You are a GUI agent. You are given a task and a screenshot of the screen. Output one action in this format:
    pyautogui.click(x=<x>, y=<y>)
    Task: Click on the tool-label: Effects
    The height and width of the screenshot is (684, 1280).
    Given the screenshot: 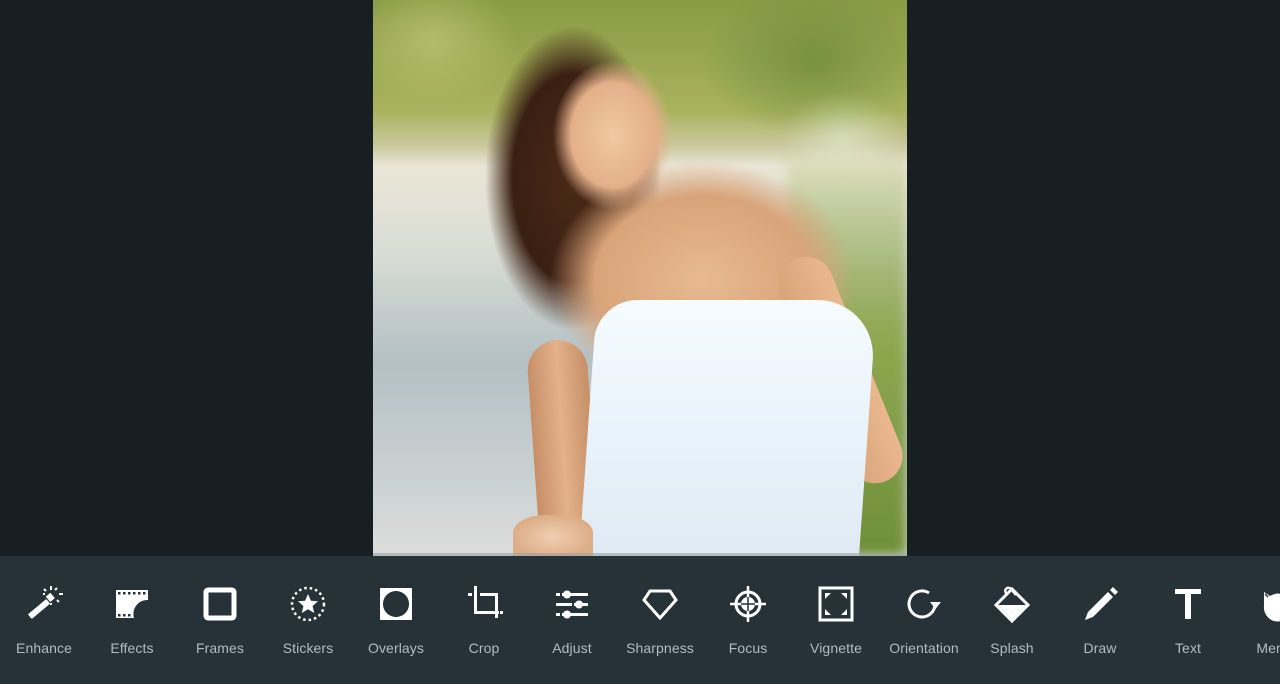 What is the action you would take?
    pyautogui.click(x=132, y=648)
    